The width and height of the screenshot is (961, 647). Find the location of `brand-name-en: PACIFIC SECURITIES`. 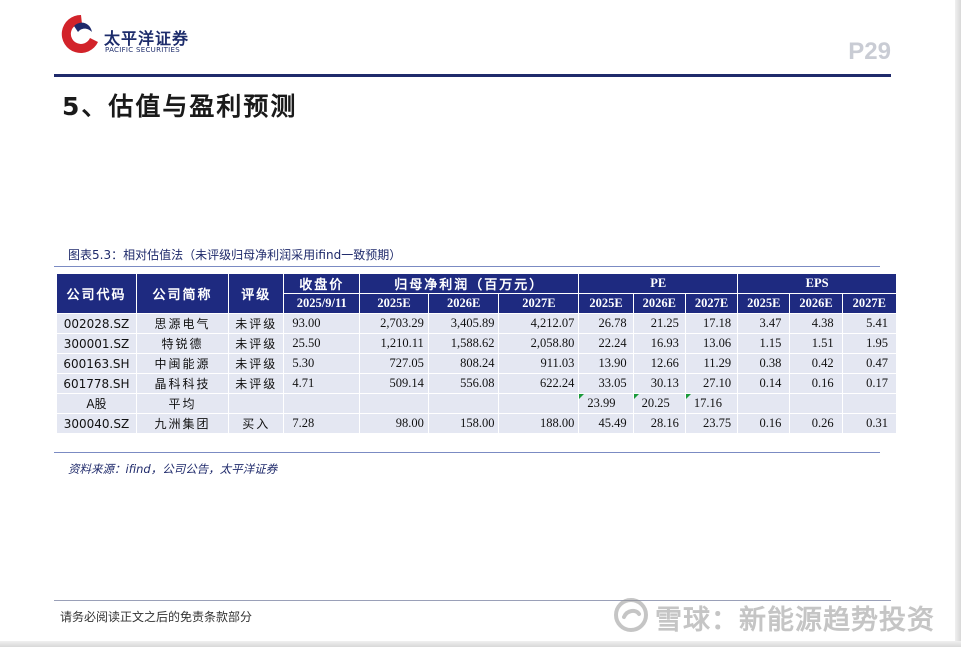

brand-name-en: PACIFIC SECURITIES is located at coordinates (143, 50).